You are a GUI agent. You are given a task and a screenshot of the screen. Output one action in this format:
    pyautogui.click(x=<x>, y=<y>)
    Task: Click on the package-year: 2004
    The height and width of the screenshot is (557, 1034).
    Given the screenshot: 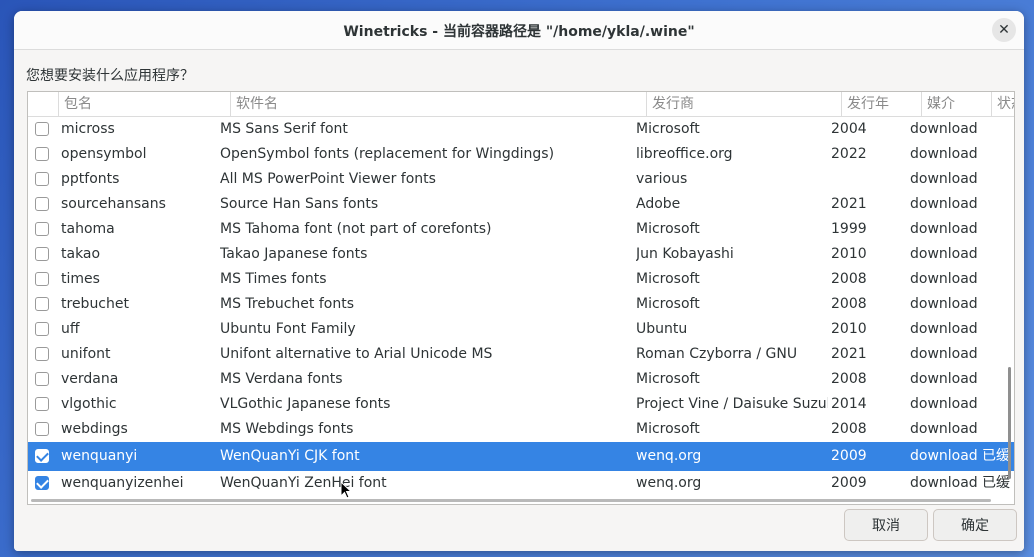 What is the action you would take?
    pyautogui.click(x=849, y=129)
    